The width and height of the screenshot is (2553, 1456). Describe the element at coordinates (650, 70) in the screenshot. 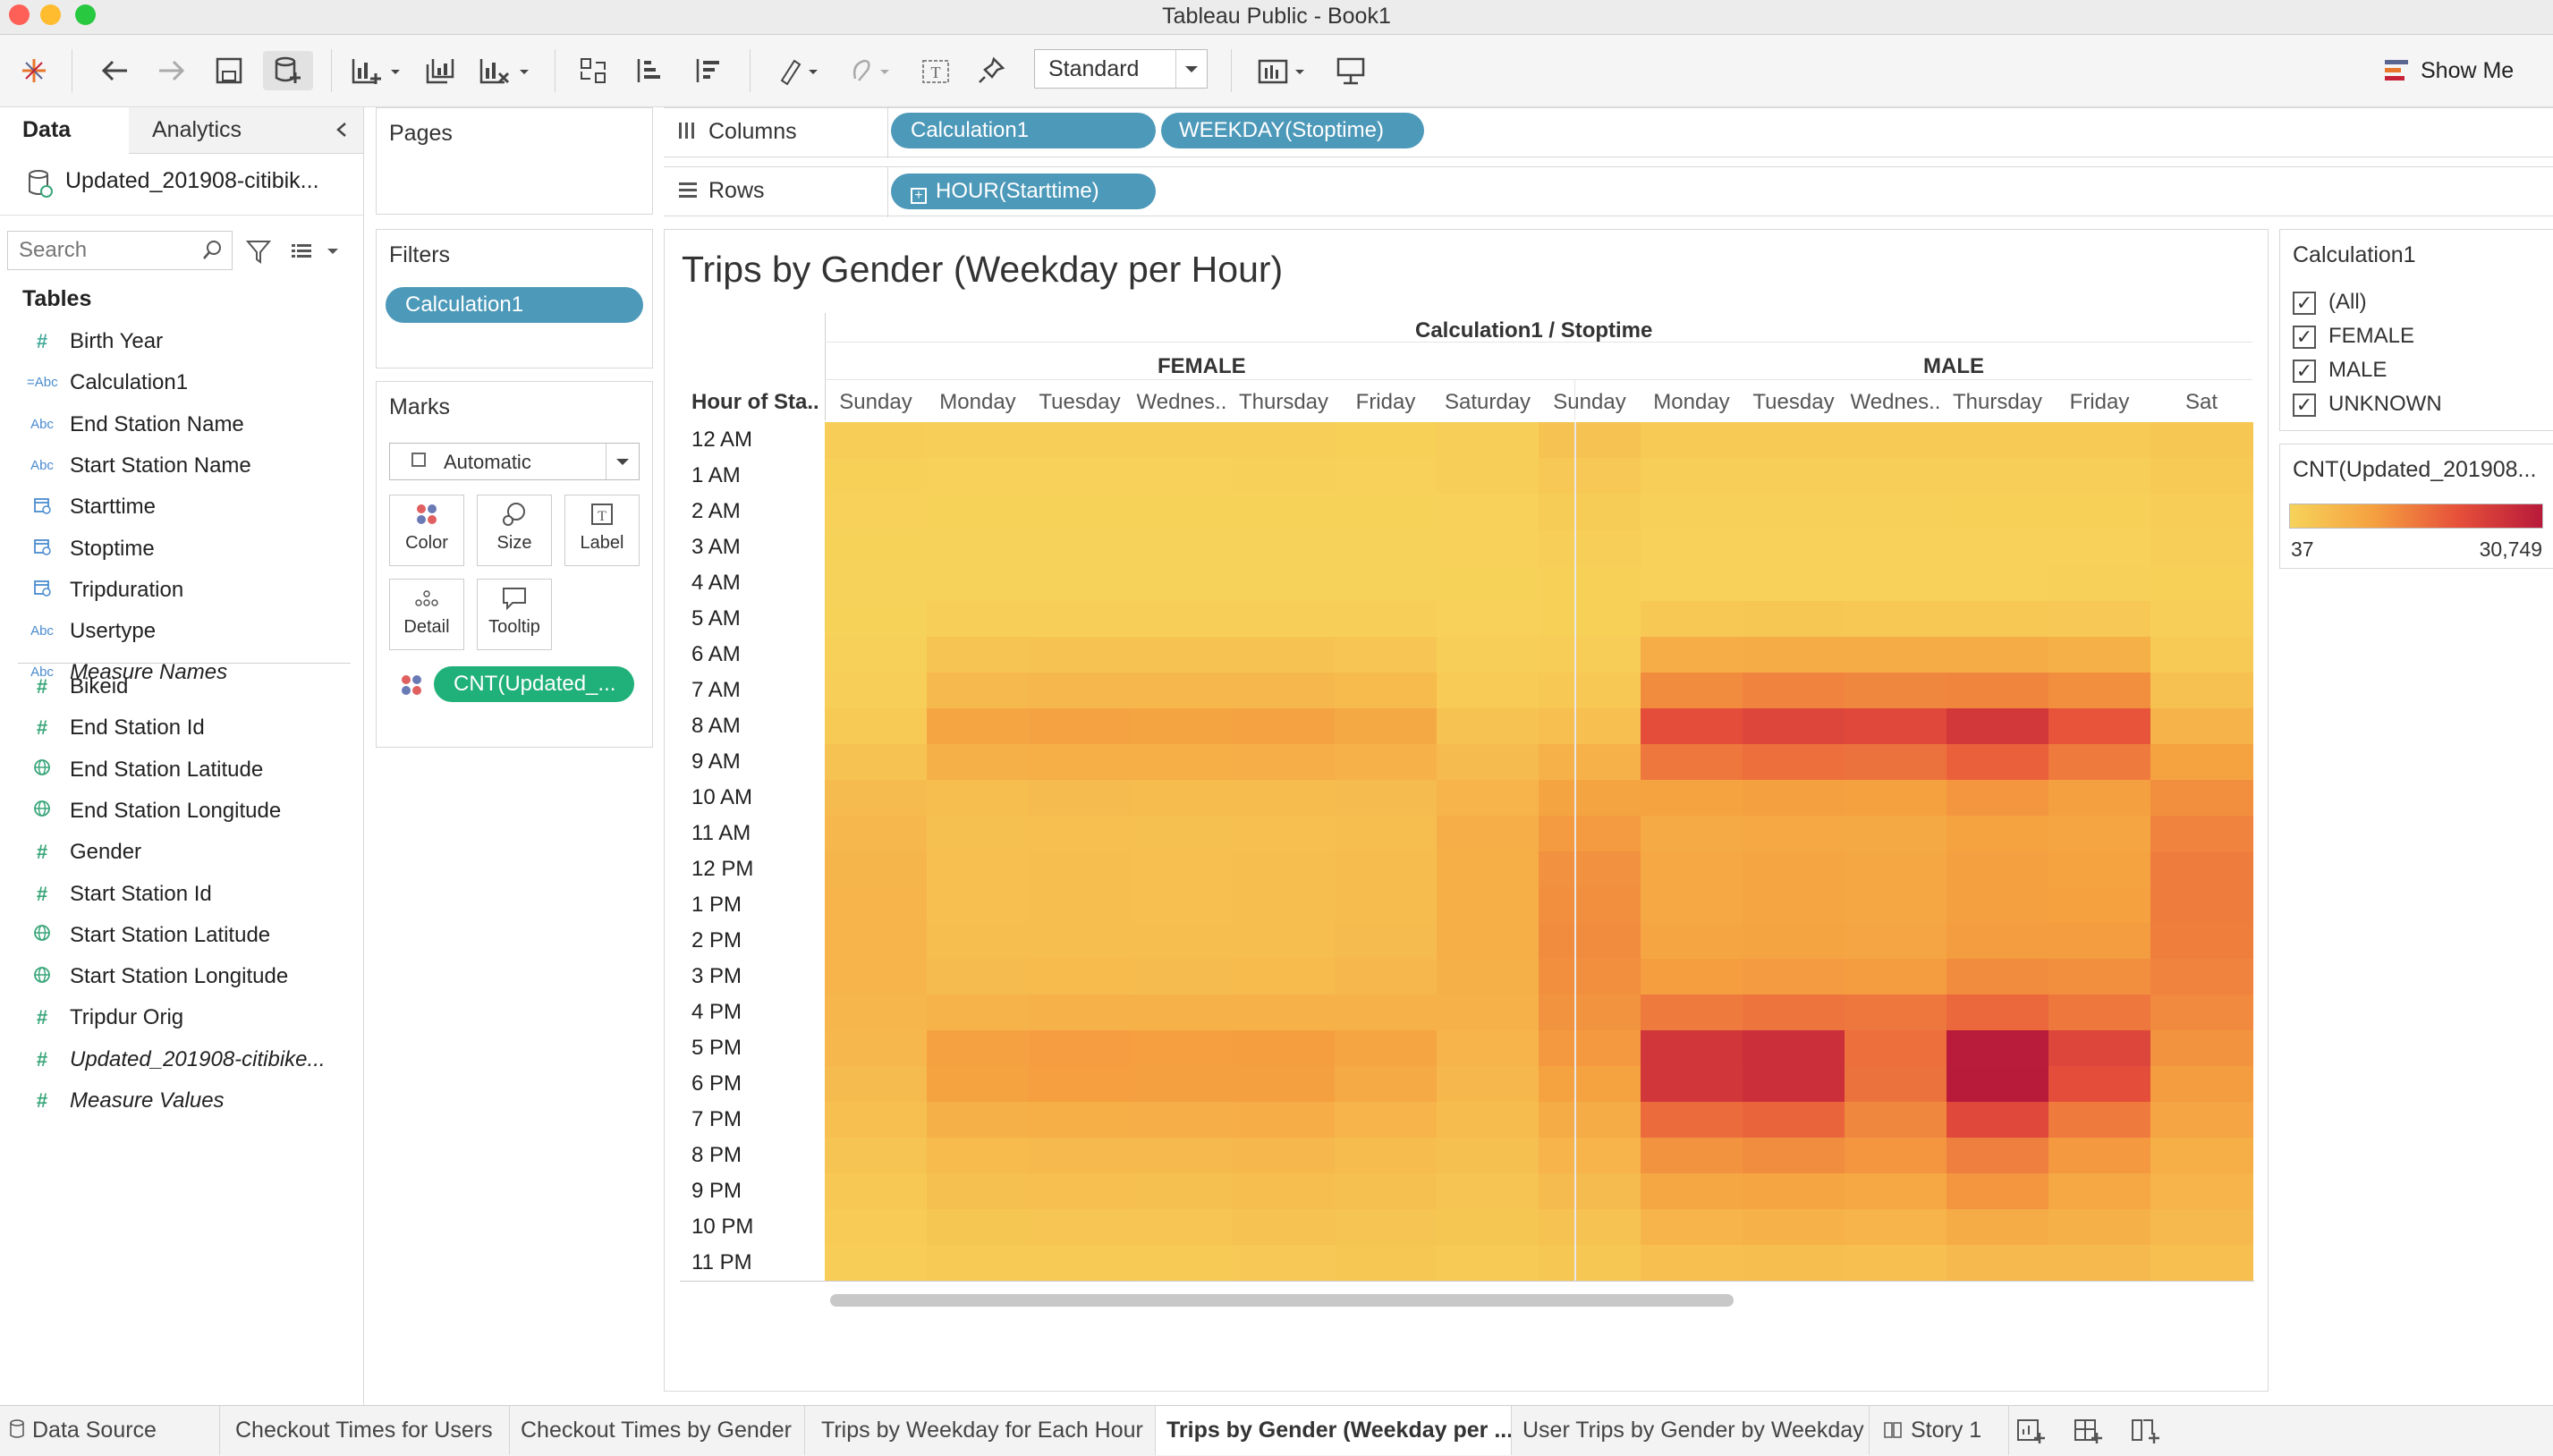

I see `sort-ascending-icon` at that location.